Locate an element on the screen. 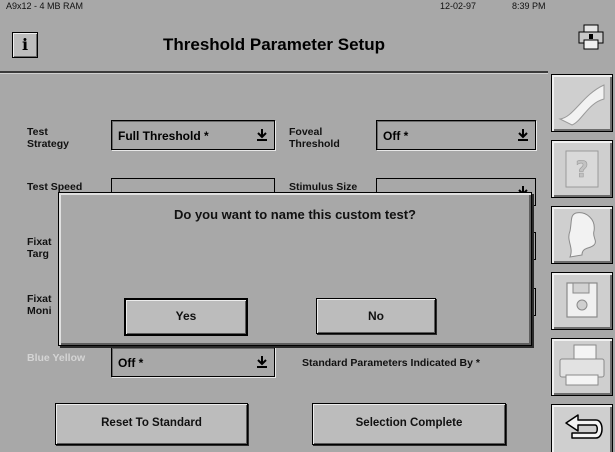 Image resolution: width=615 pixels, height=452 pixels. blue-yellow-dropdown: Off * is located at coordinates (193, 362).